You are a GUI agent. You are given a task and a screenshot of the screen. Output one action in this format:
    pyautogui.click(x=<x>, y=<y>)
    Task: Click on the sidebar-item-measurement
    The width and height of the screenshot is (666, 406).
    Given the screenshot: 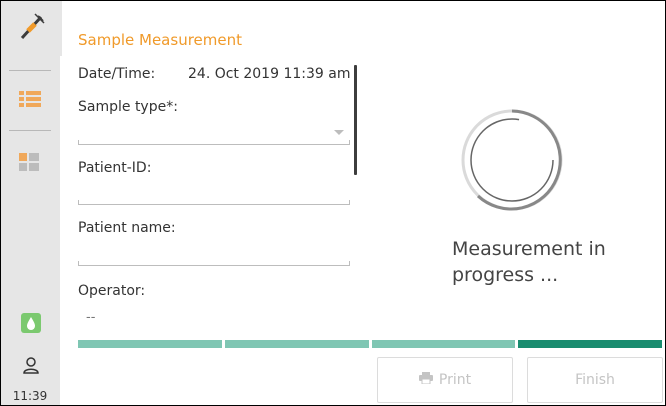 What is the action you would take?
    pyautogui.click(x=37, y=28)
    